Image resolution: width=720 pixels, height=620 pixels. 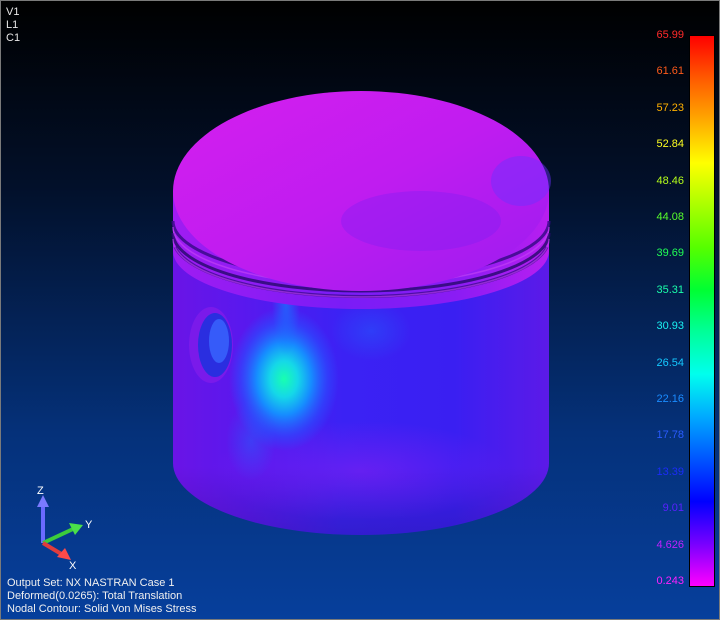 I want to click on axis-triad: Z Y X, so click(x=65, y=527).